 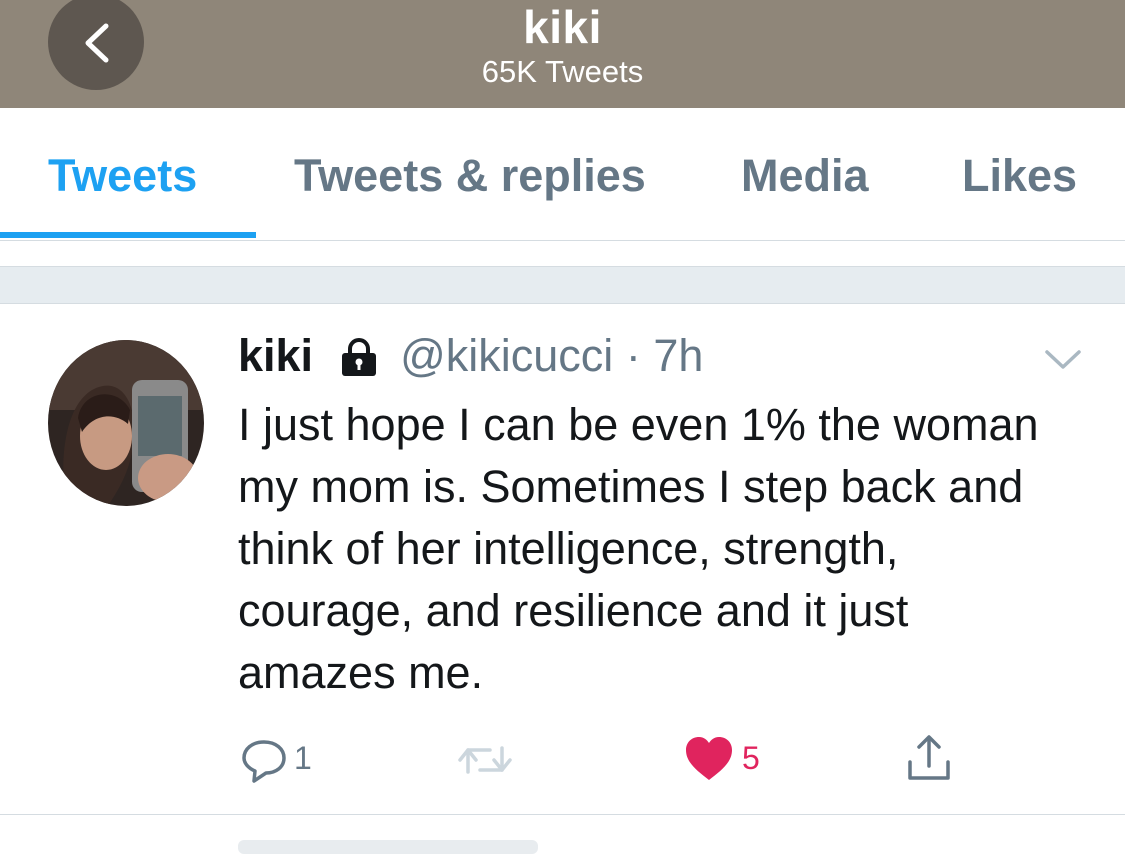 What do you see at coordinates (562, 71) in the screenshot?
I see `header-tweet-count: 65K Tweets` at bounding box center [562, 71].